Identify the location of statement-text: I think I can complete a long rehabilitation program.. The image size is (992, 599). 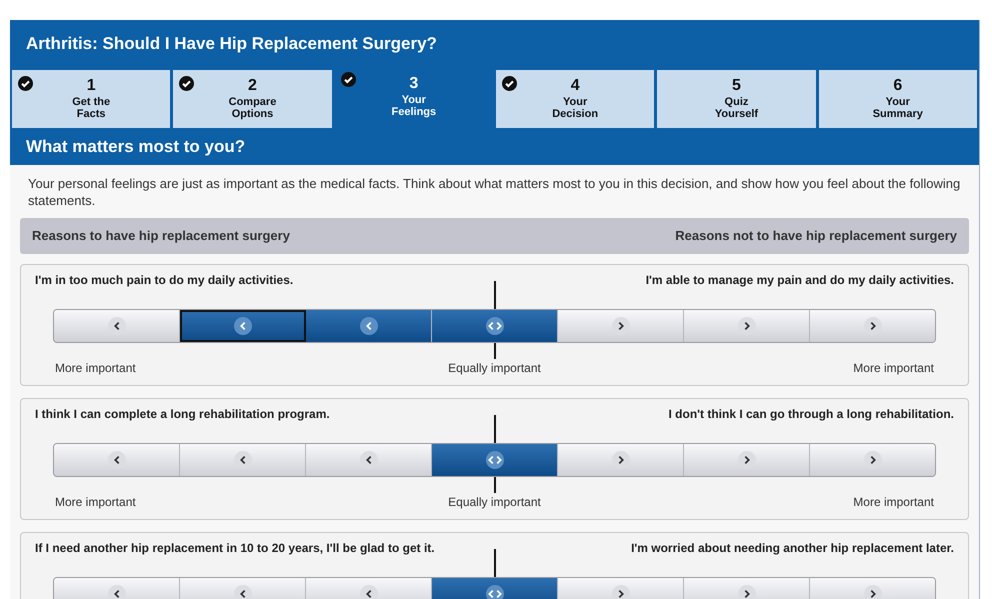
(182, 414).